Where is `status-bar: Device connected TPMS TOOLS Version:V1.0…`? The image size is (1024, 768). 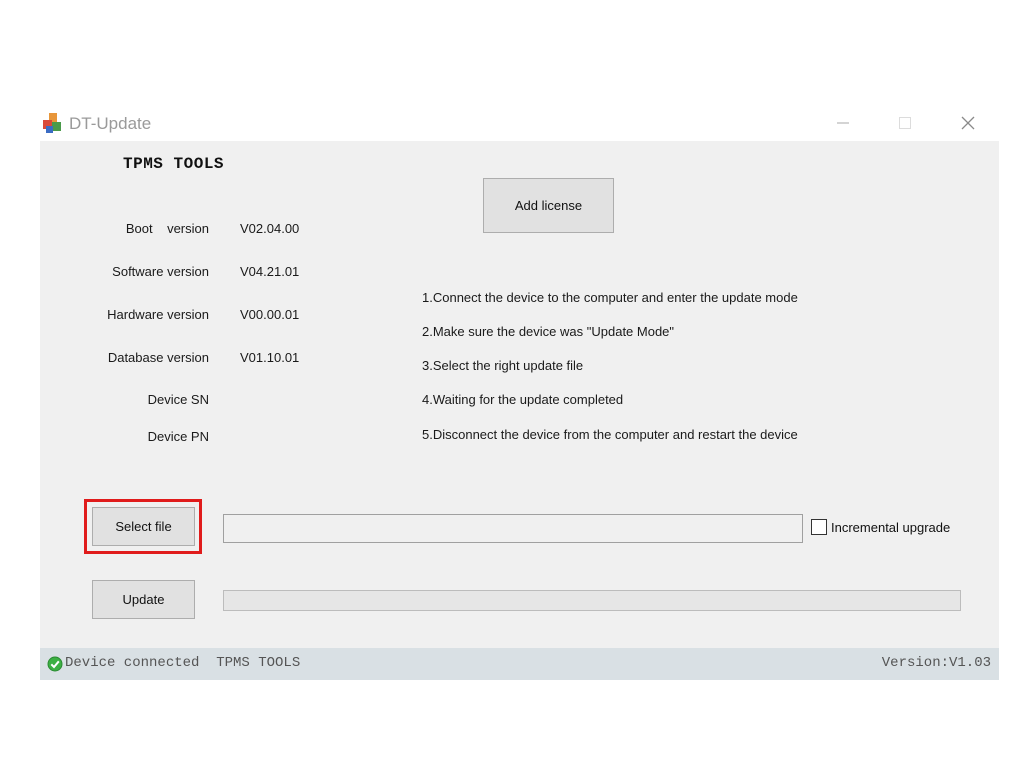 status-bar: Device connected TPMS TOOLS Version:V1.0… is located at coordinates (519, 664).